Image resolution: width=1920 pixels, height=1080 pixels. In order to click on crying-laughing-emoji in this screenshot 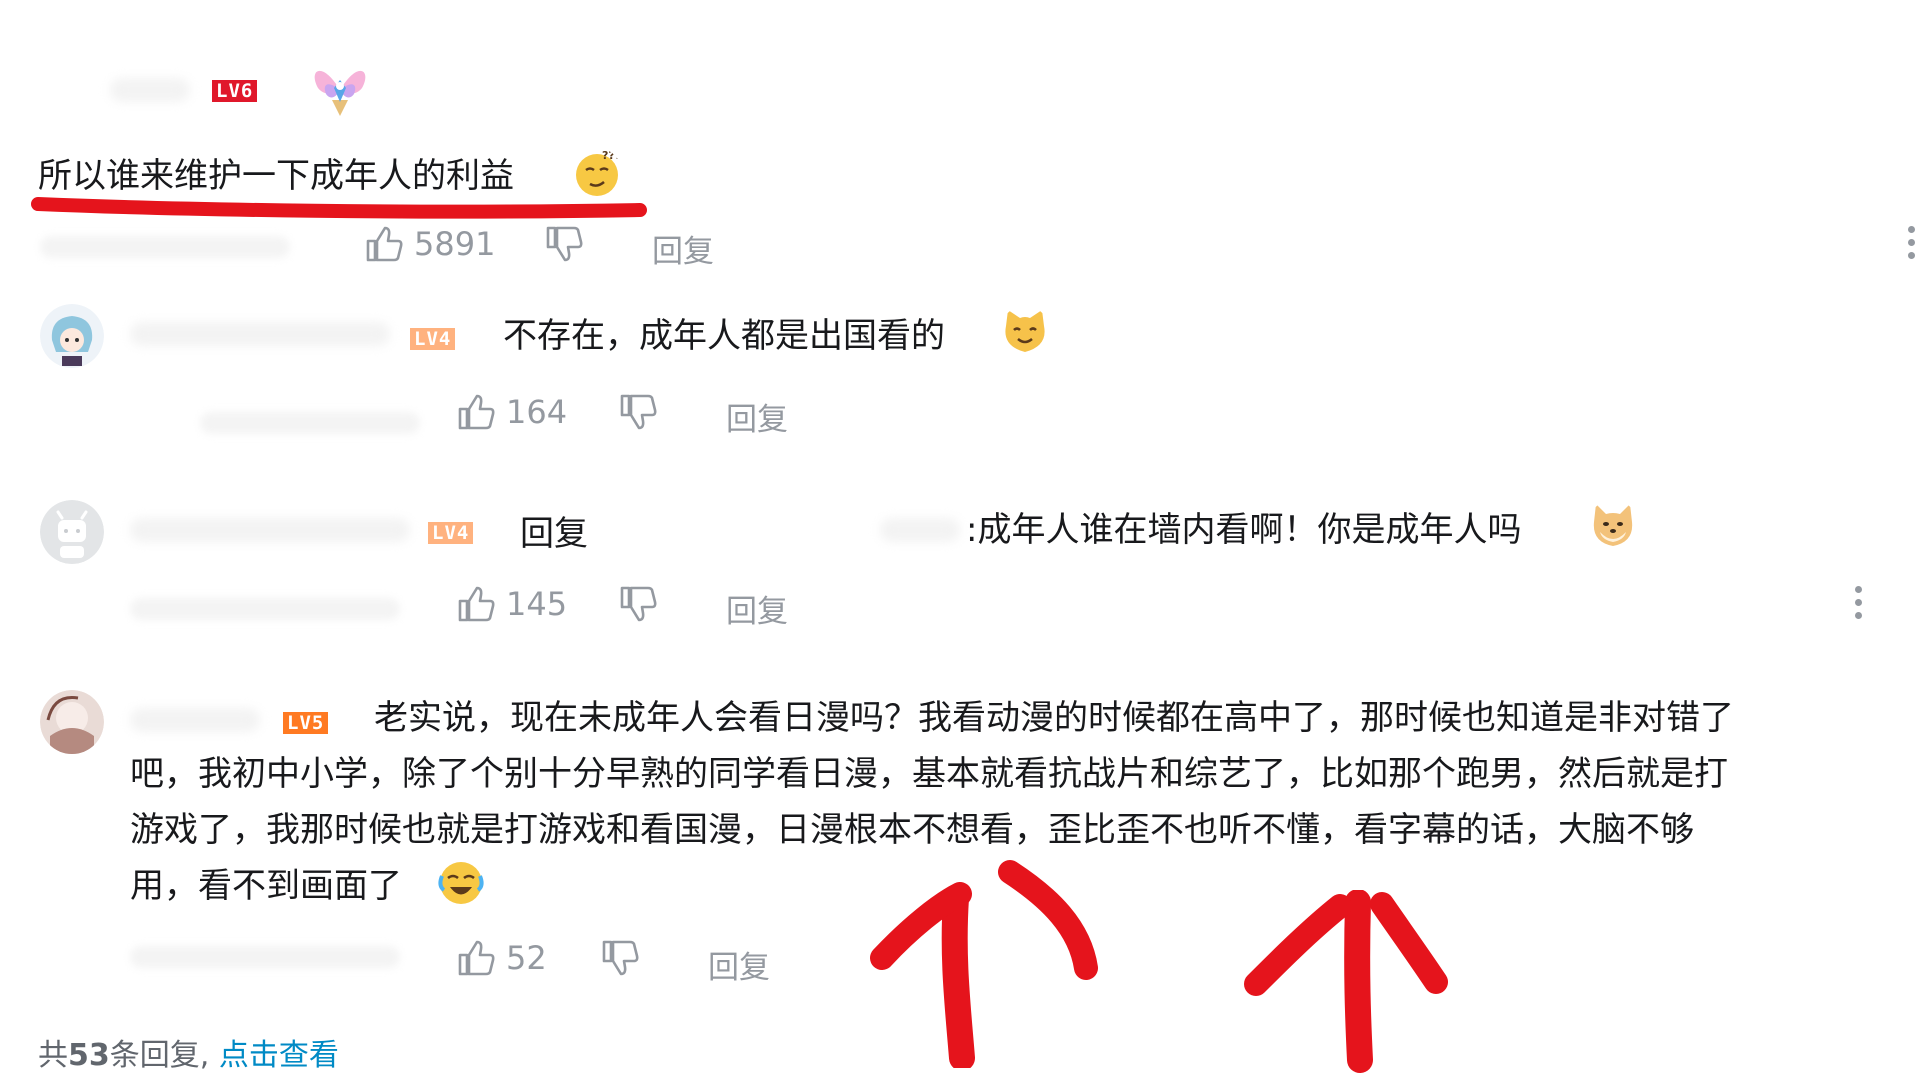, I will do `click(461, 883)`.